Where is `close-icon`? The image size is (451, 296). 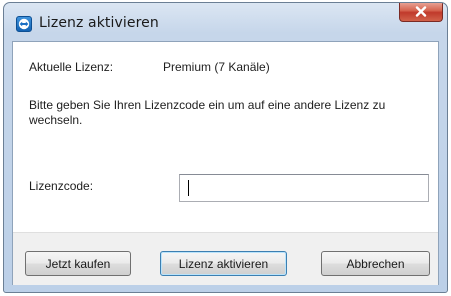
close-icon is located at coordinates (421, 11).